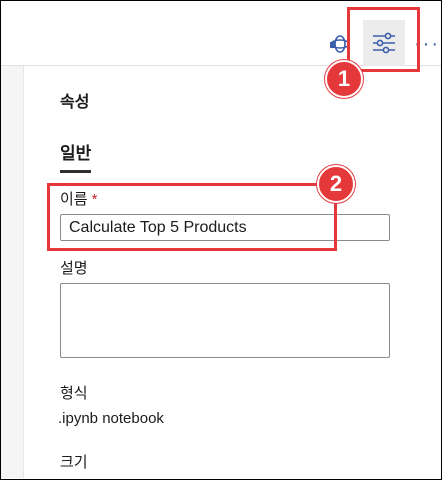 This screenshot has width=442, height=480. Describe the element at coordinates (76, 156) in the screenshot. I see `tab-general: 일반` at that location.